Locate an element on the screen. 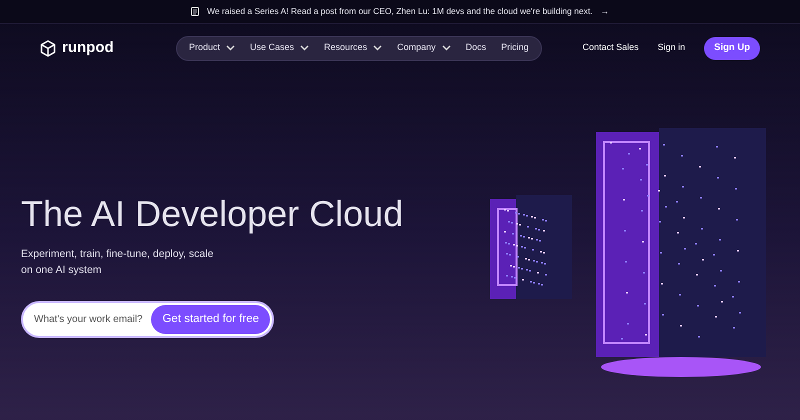 This screenshot has width=800, height=420. nav-action-link: Contact Sales is located at coordinates (610, 48).